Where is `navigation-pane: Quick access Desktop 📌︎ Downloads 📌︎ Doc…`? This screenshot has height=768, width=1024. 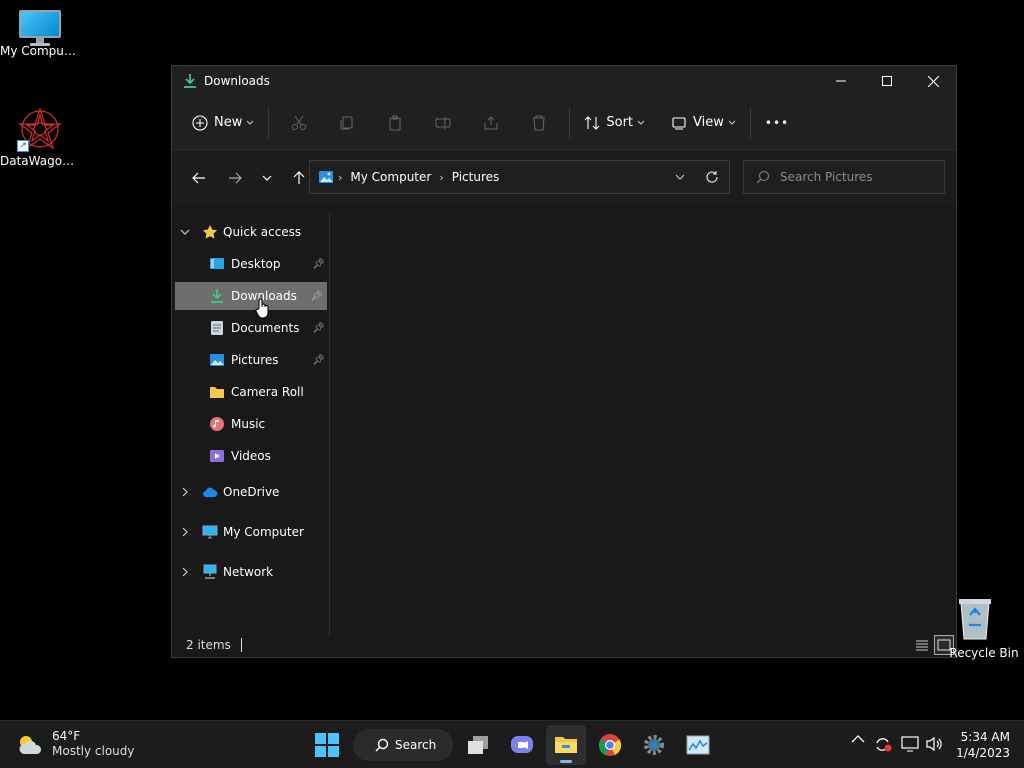
navigation-pane: Quick access Desktop 📌︎ Downloads 📌︎ Doc… is located at coordinates (251, 424).